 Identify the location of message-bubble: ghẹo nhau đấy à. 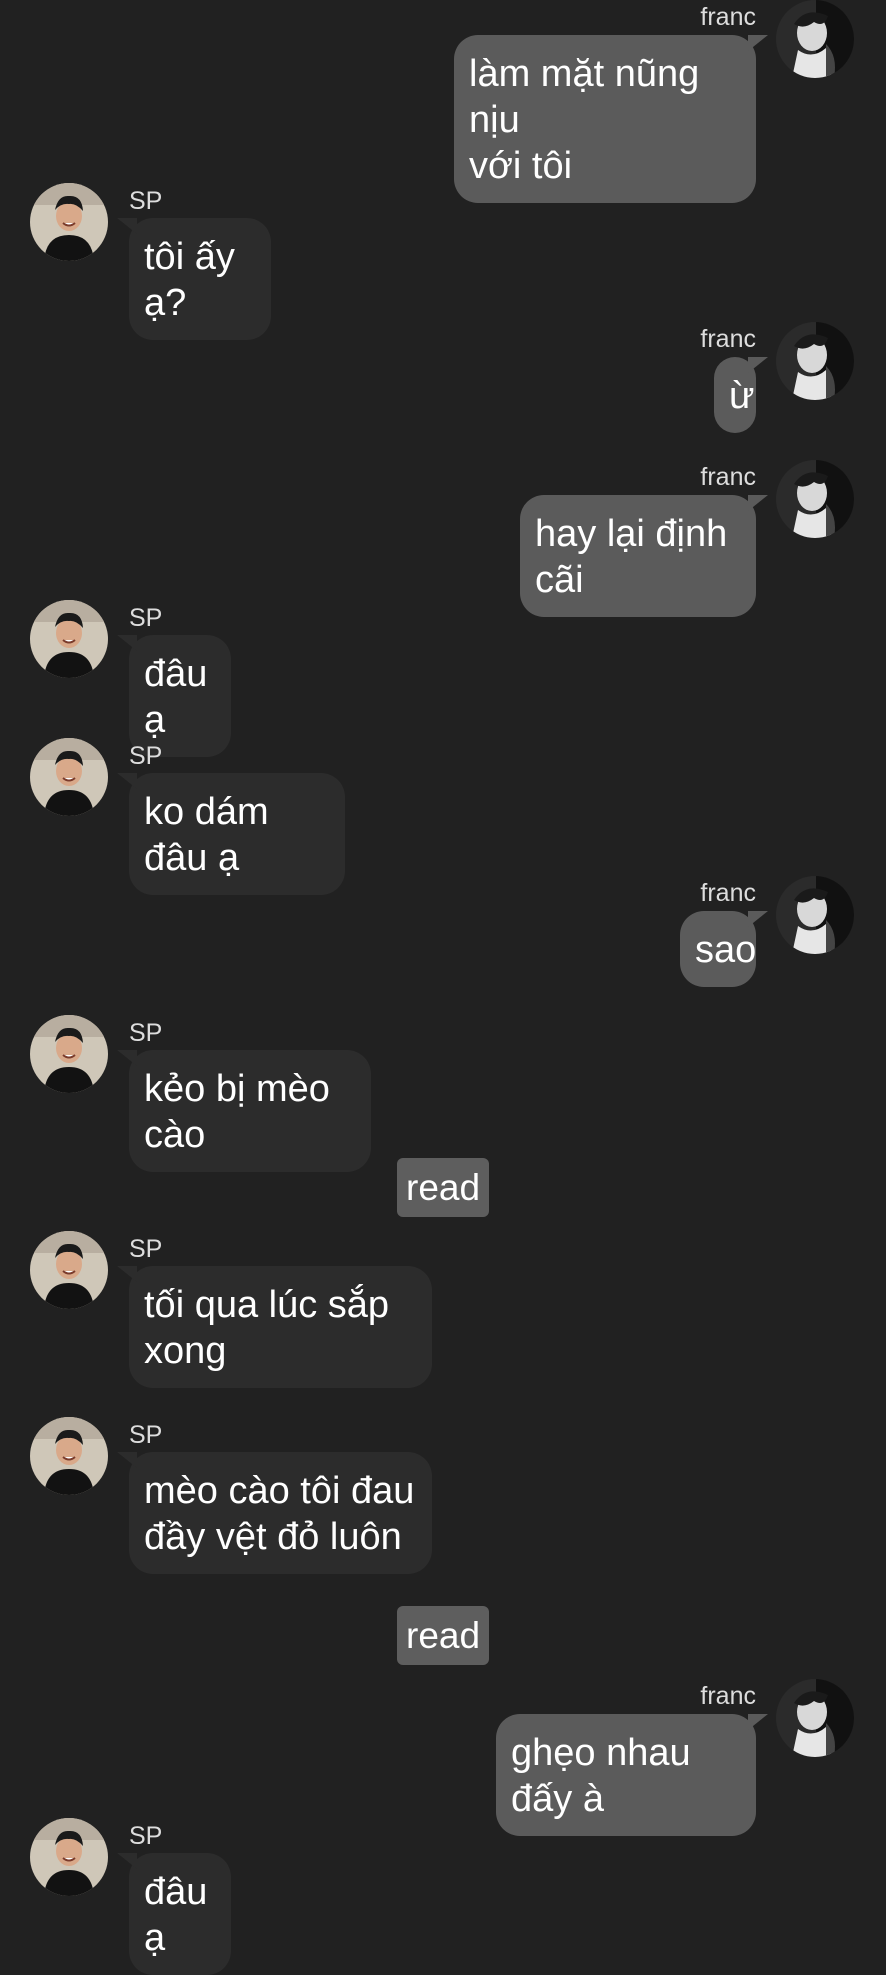
(632, 1775).